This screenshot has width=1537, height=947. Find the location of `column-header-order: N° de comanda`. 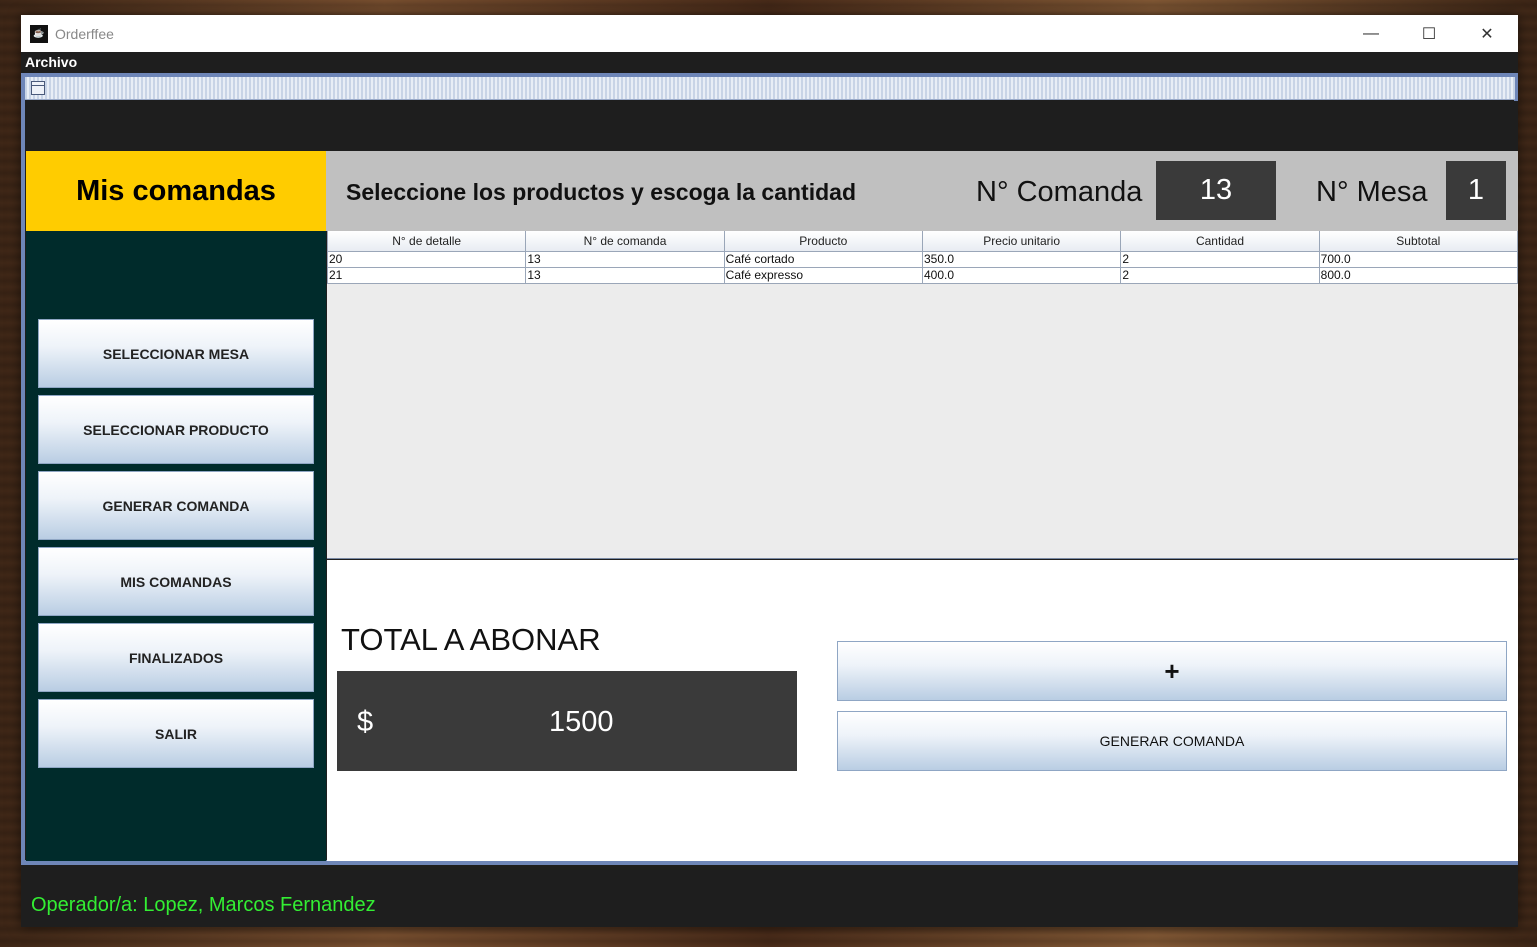

column-header-order: N° de comanda is located at coordinates (625, 241).